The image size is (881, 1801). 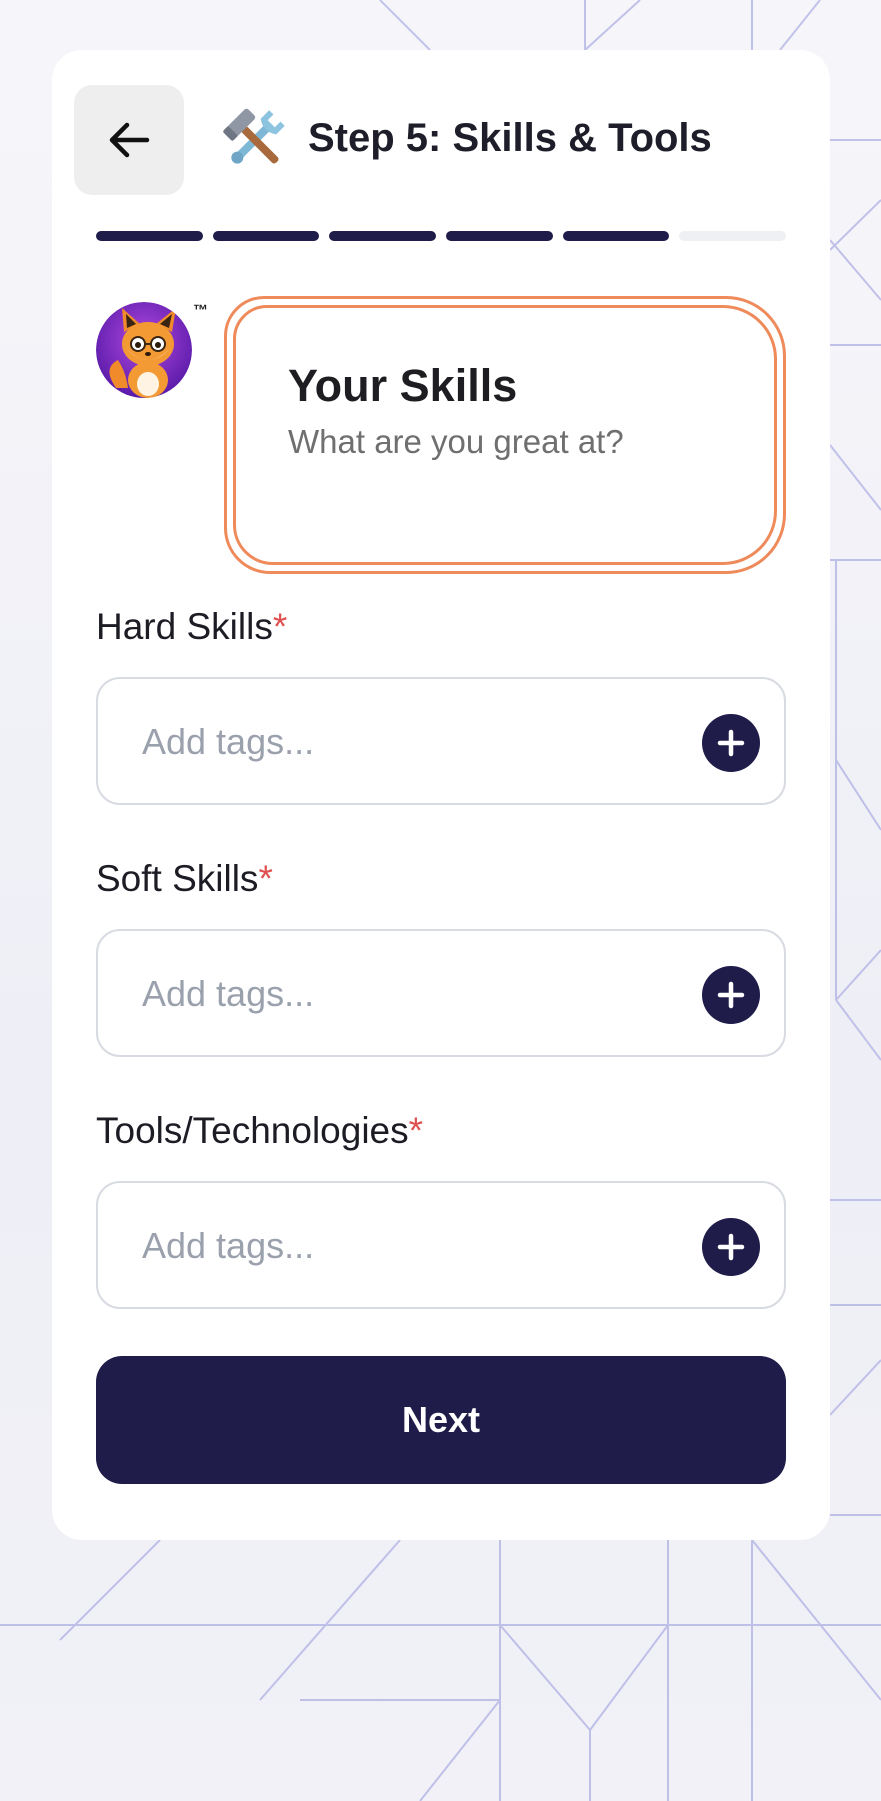 I want to click on add-soft-skill-button, so click(x=731, y=995).